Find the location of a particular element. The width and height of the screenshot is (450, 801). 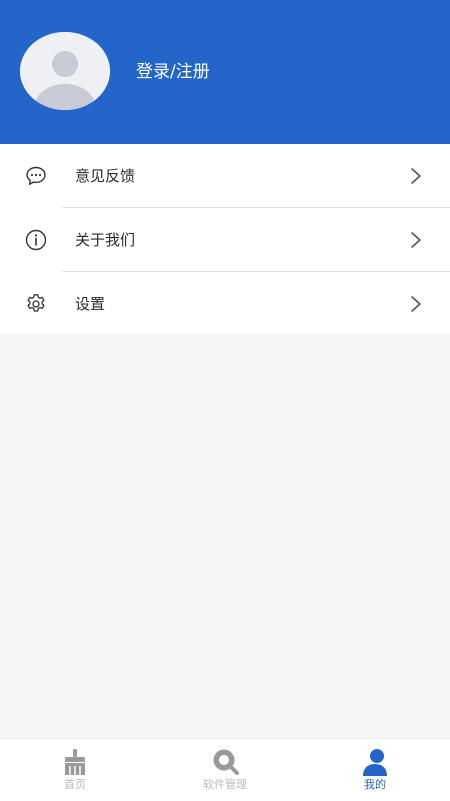

menu-item-label: 设置 is located at coordinates (90, 304).